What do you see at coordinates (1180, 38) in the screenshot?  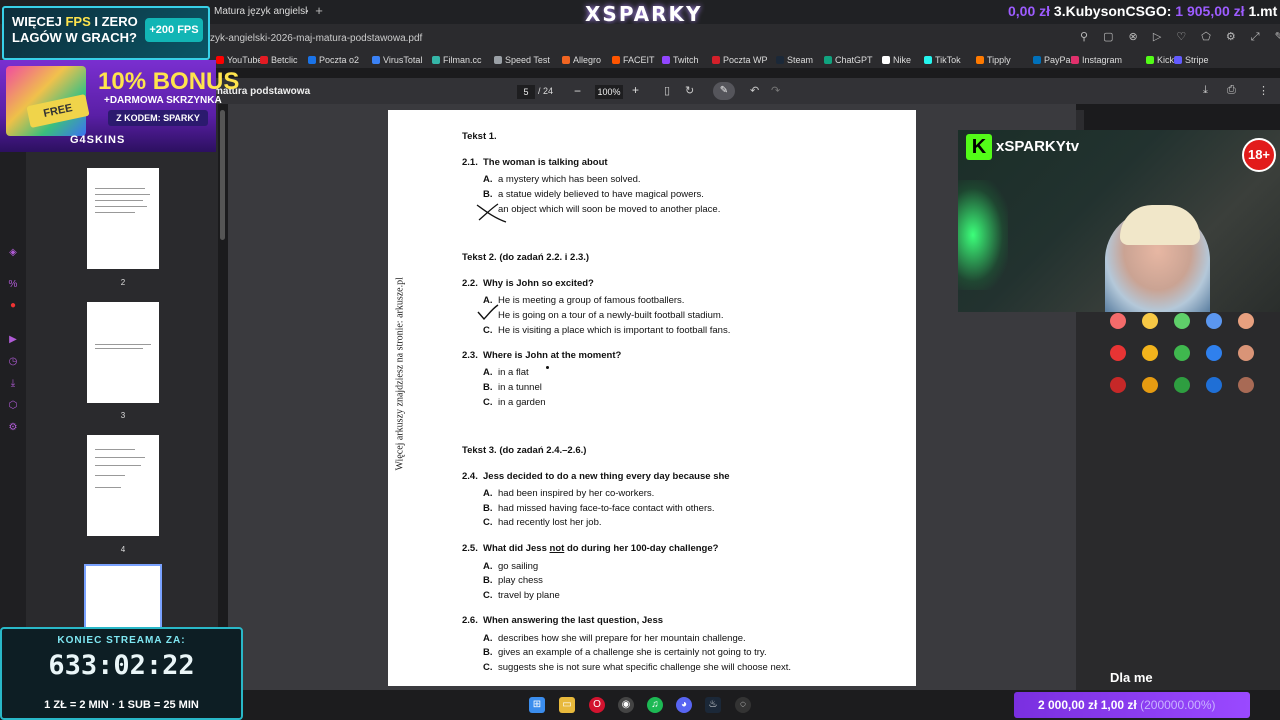 I see `browser-action-icons: ⚲ ▢ ⊗ ▷ ♡ ⬠ ⚙ ⤢ ✎ A ⋮` at bounding box center [1180, 38].